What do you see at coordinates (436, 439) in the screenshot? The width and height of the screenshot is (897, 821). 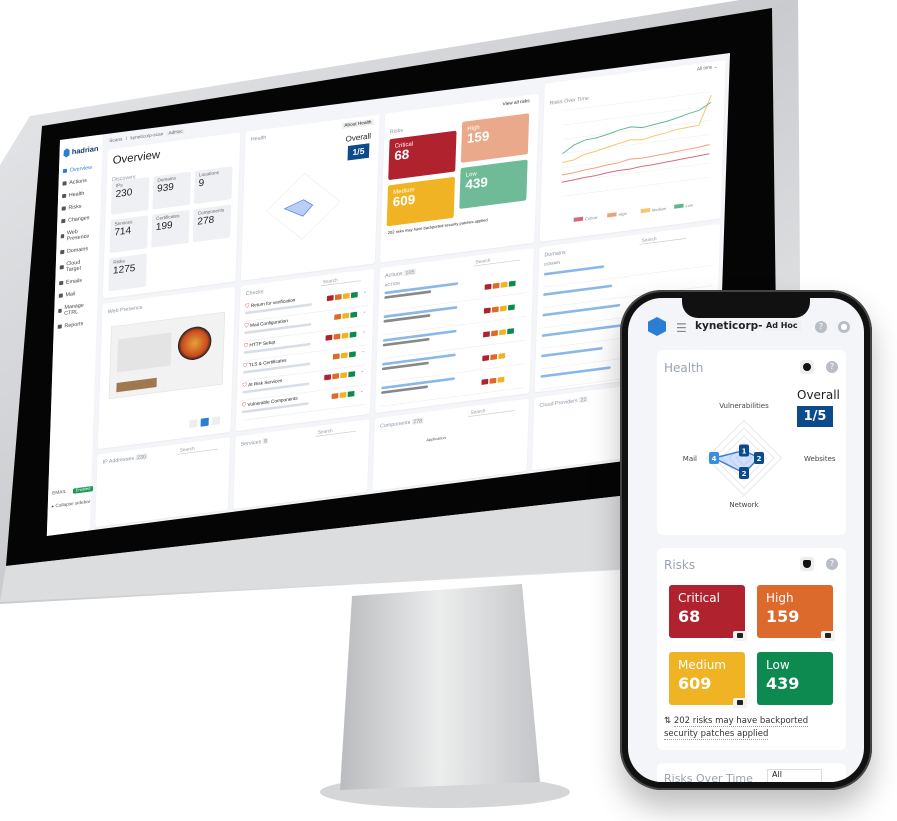 I see `component-type: Application` at bounding box center [436, 439].